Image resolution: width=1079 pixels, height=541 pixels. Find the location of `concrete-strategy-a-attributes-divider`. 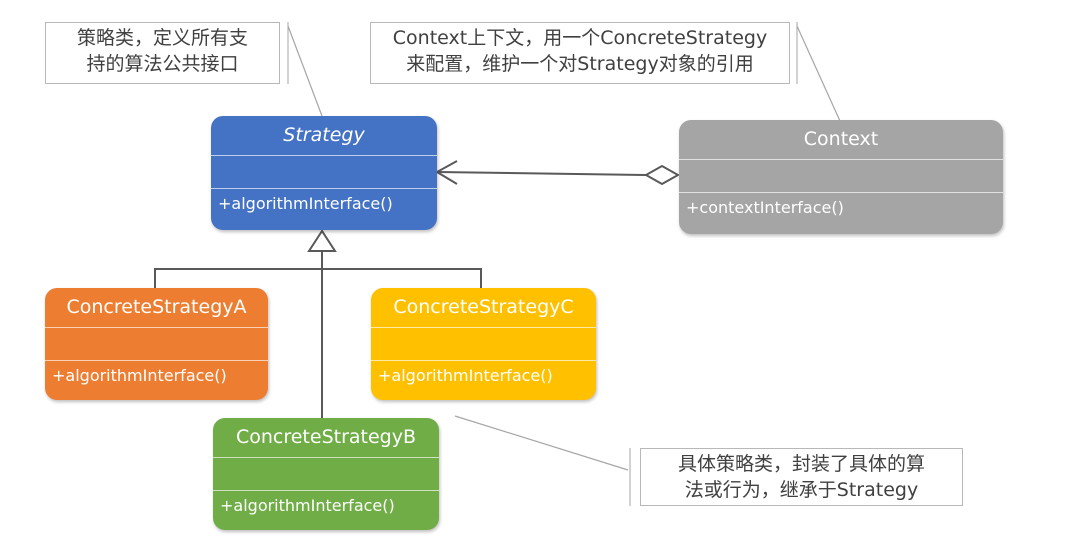

concrete-strategy-a-attributes-divider is located at coordinates (156, 327).